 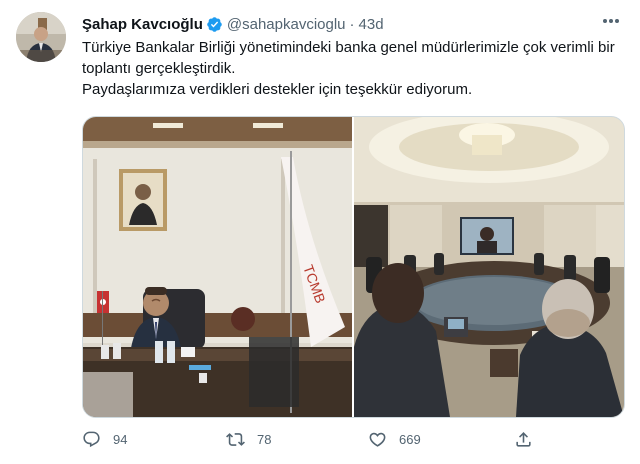 What do you see at coordinates (523, 439) in the screenshot?
I see `share-icon` at bounding box center [523, 439].